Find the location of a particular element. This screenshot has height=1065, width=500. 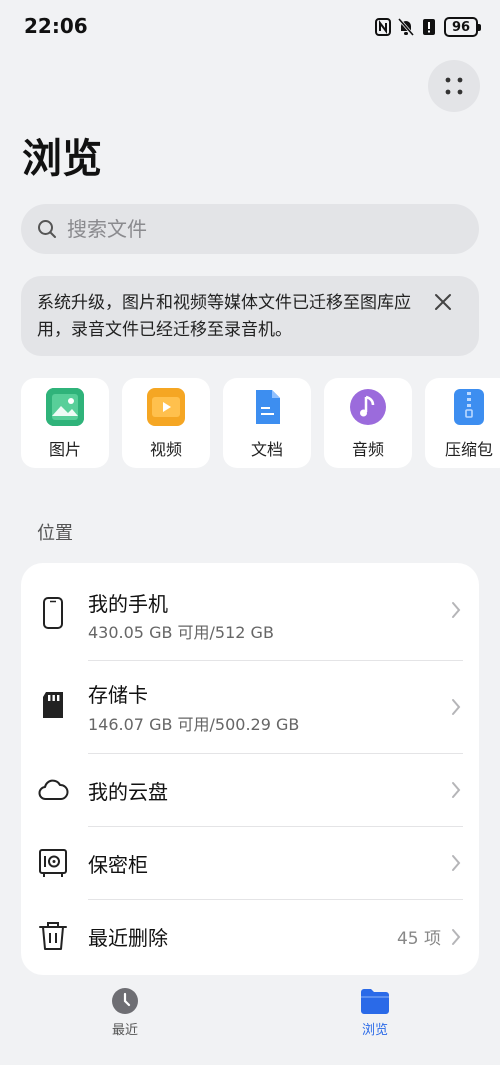

location-name: 存储卡 is located at coordinates (118, 695).